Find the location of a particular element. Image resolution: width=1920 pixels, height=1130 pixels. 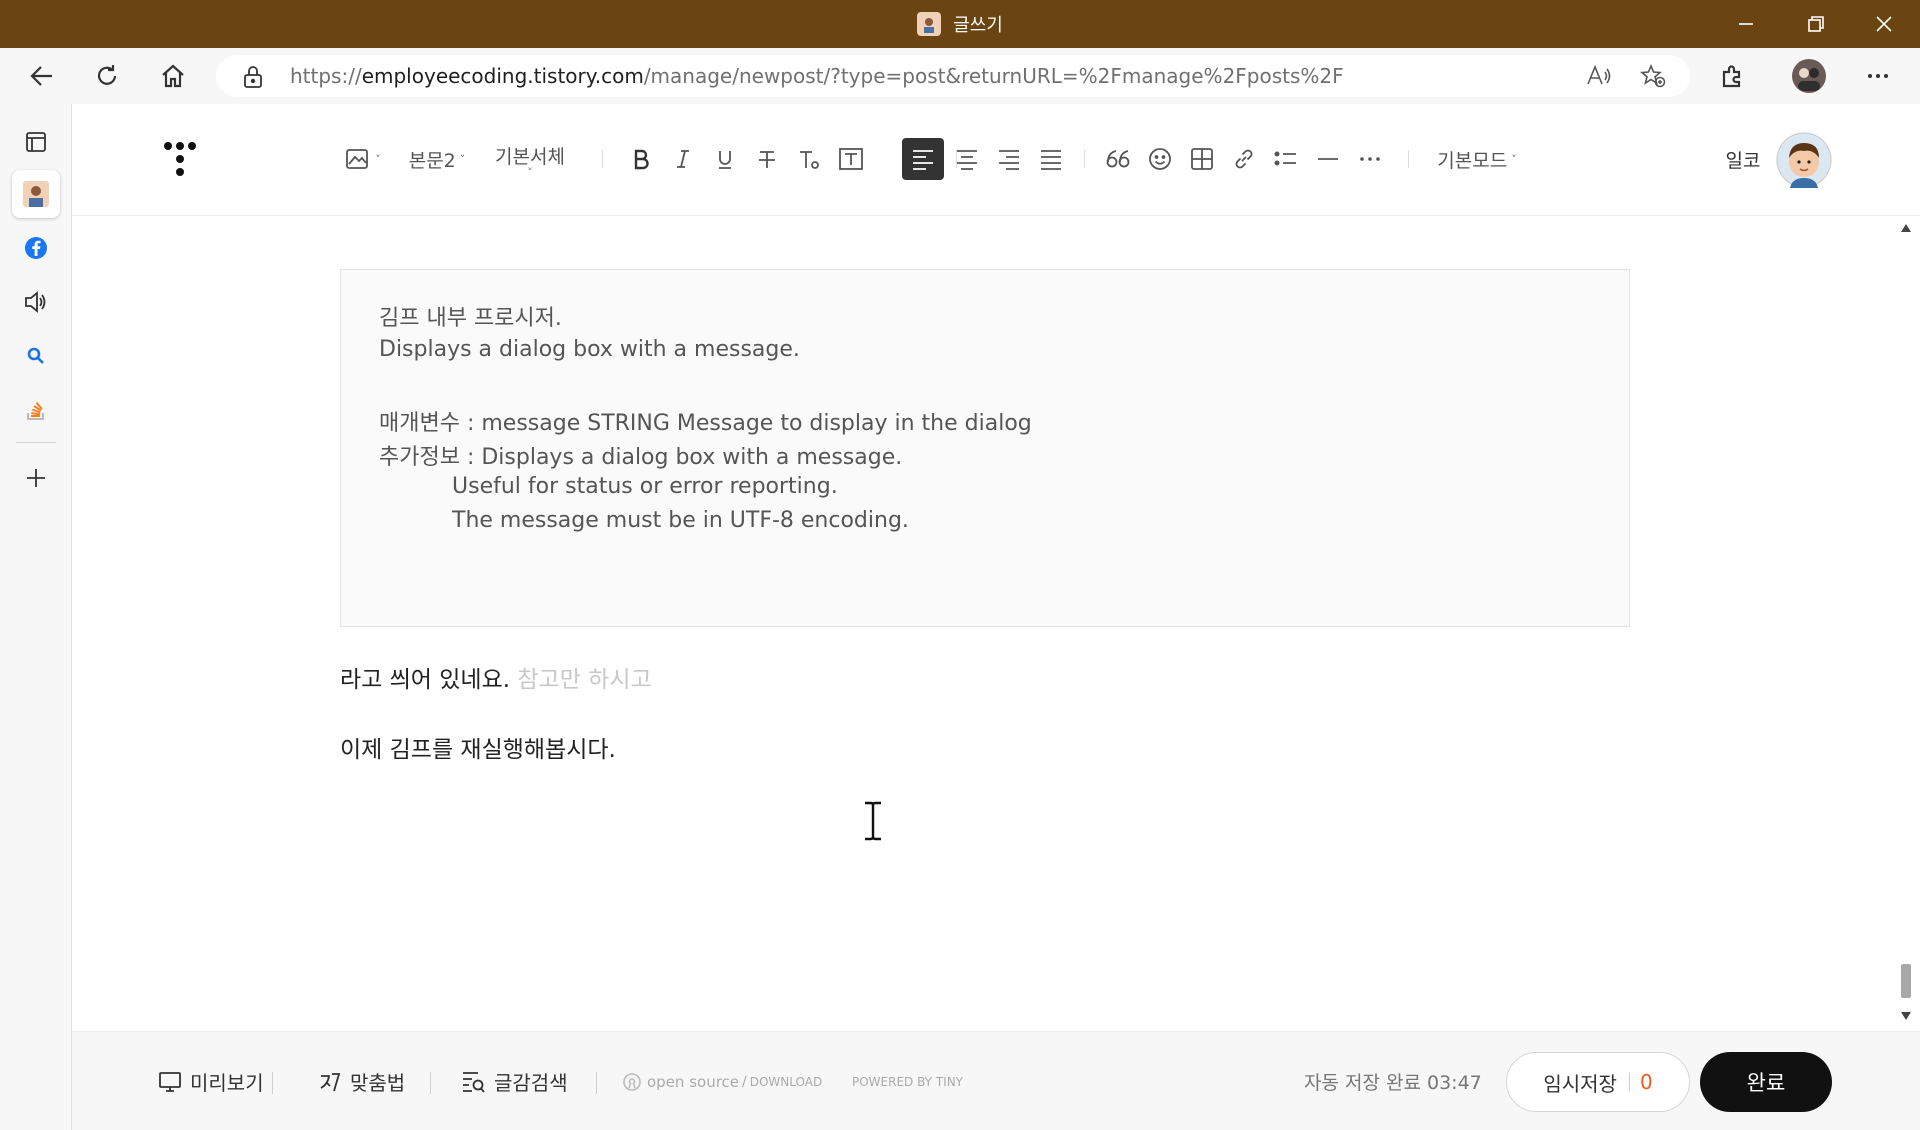

refresh-button is located at coordinates (107, 76).